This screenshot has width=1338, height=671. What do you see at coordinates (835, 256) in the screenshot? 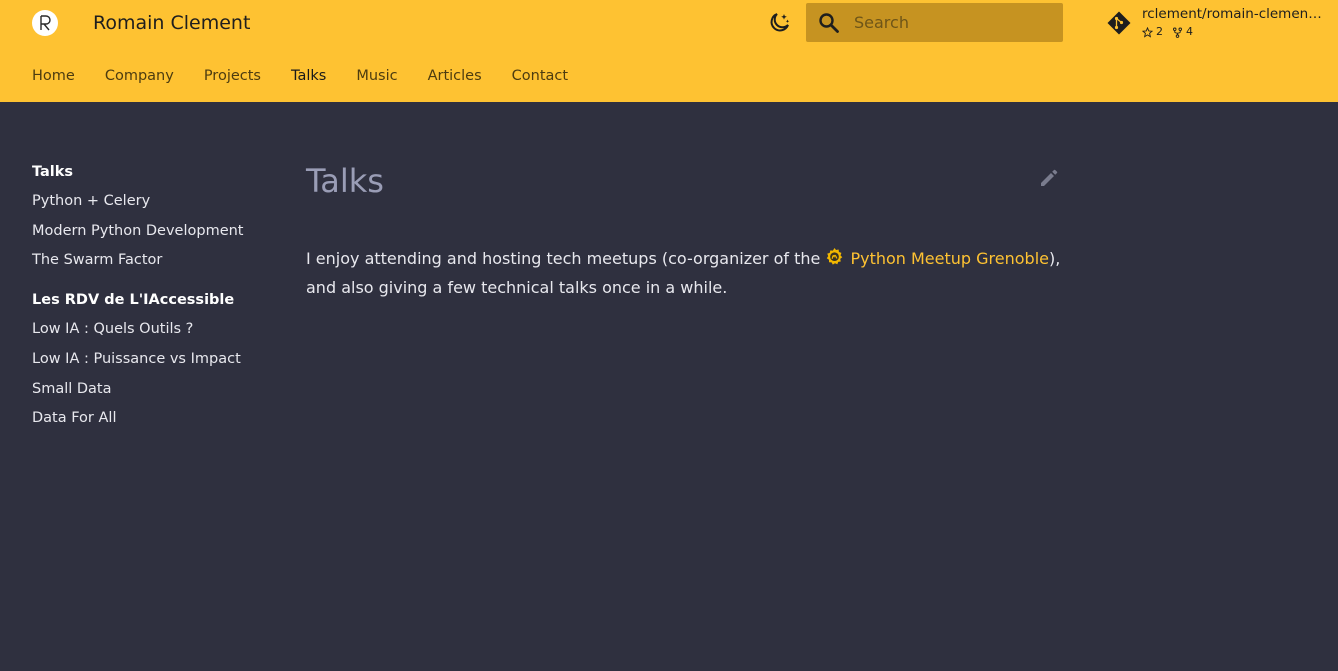
I see `meetup-badge-icon` at bounding box center [835, 256].